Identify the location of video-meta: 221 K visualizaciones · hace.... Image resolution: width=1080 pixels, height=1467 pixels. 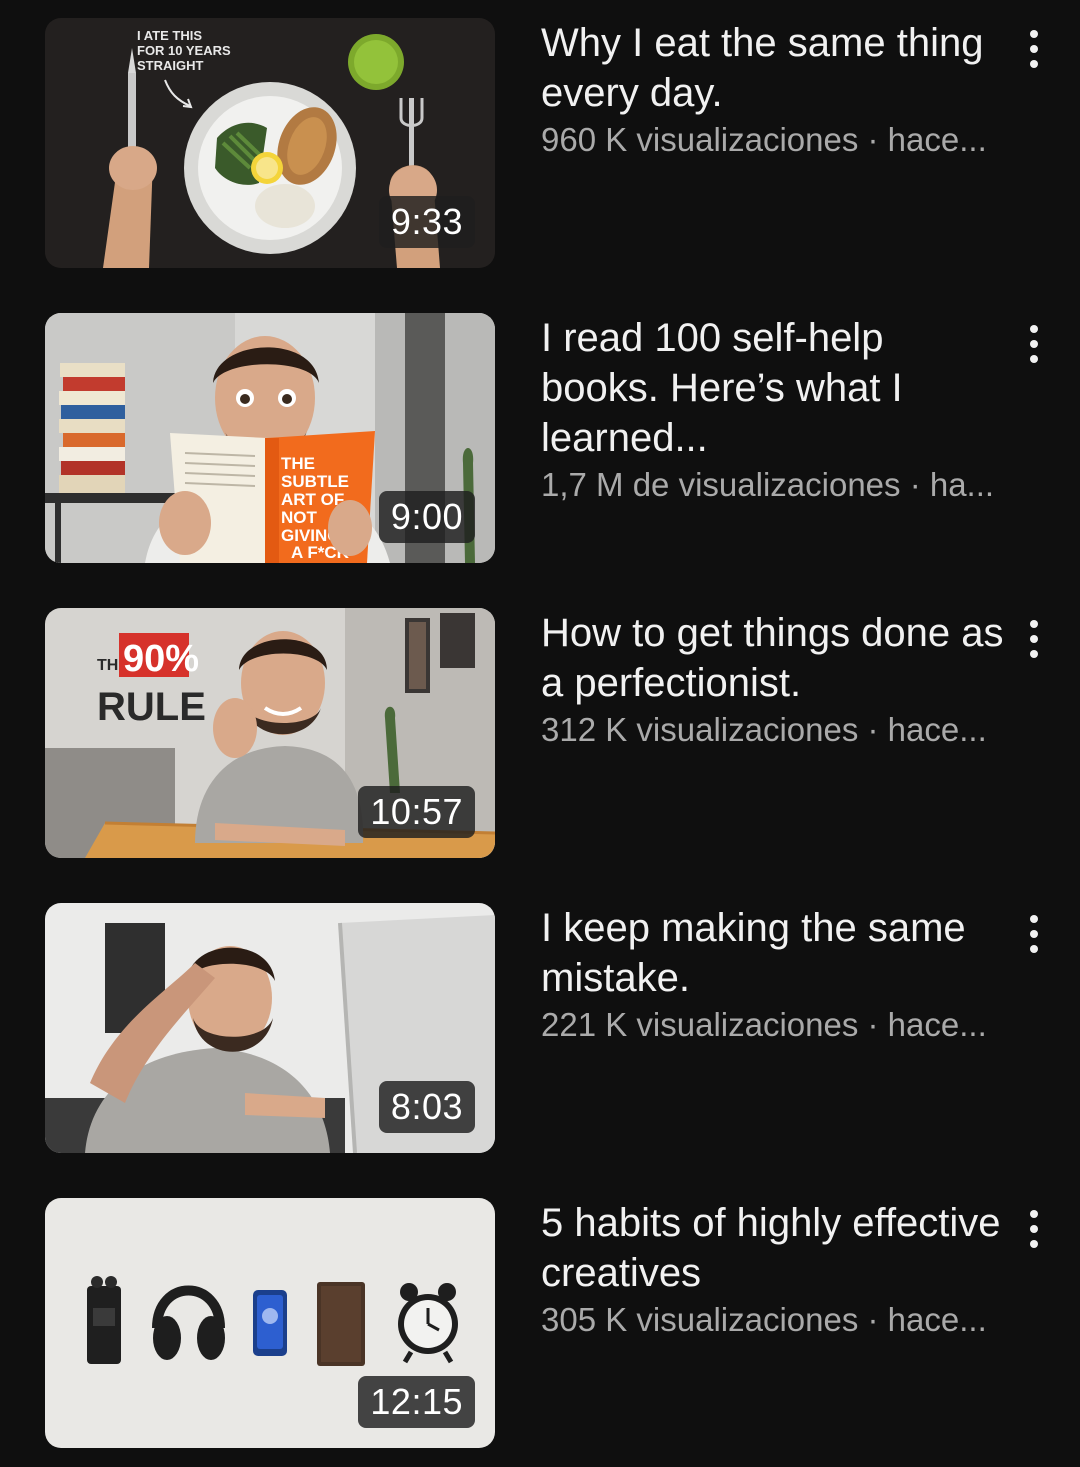
(764, 1024).